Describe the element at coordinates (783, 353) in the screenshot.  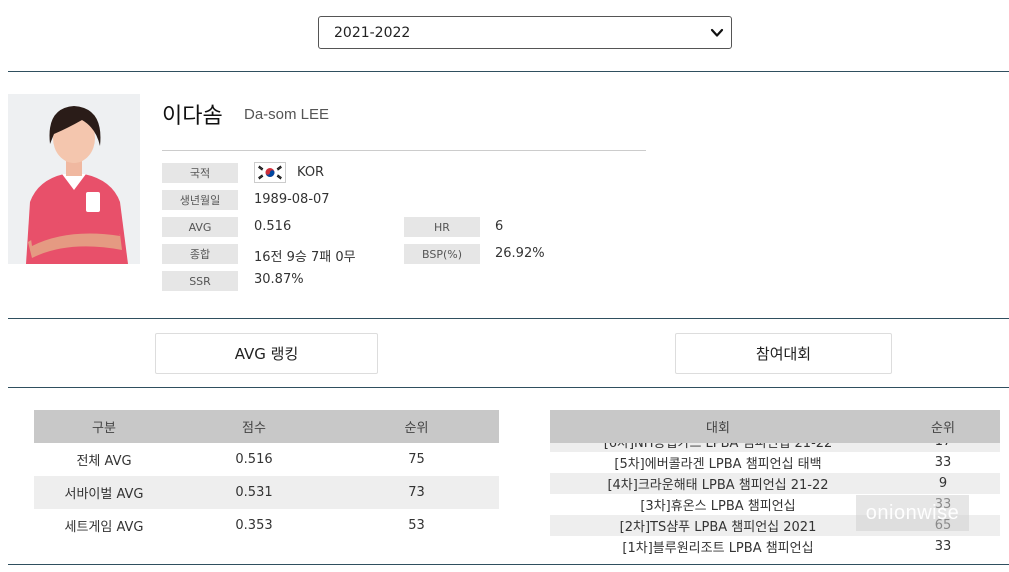
I see `tab-tournaments: 참여대회` at that location.